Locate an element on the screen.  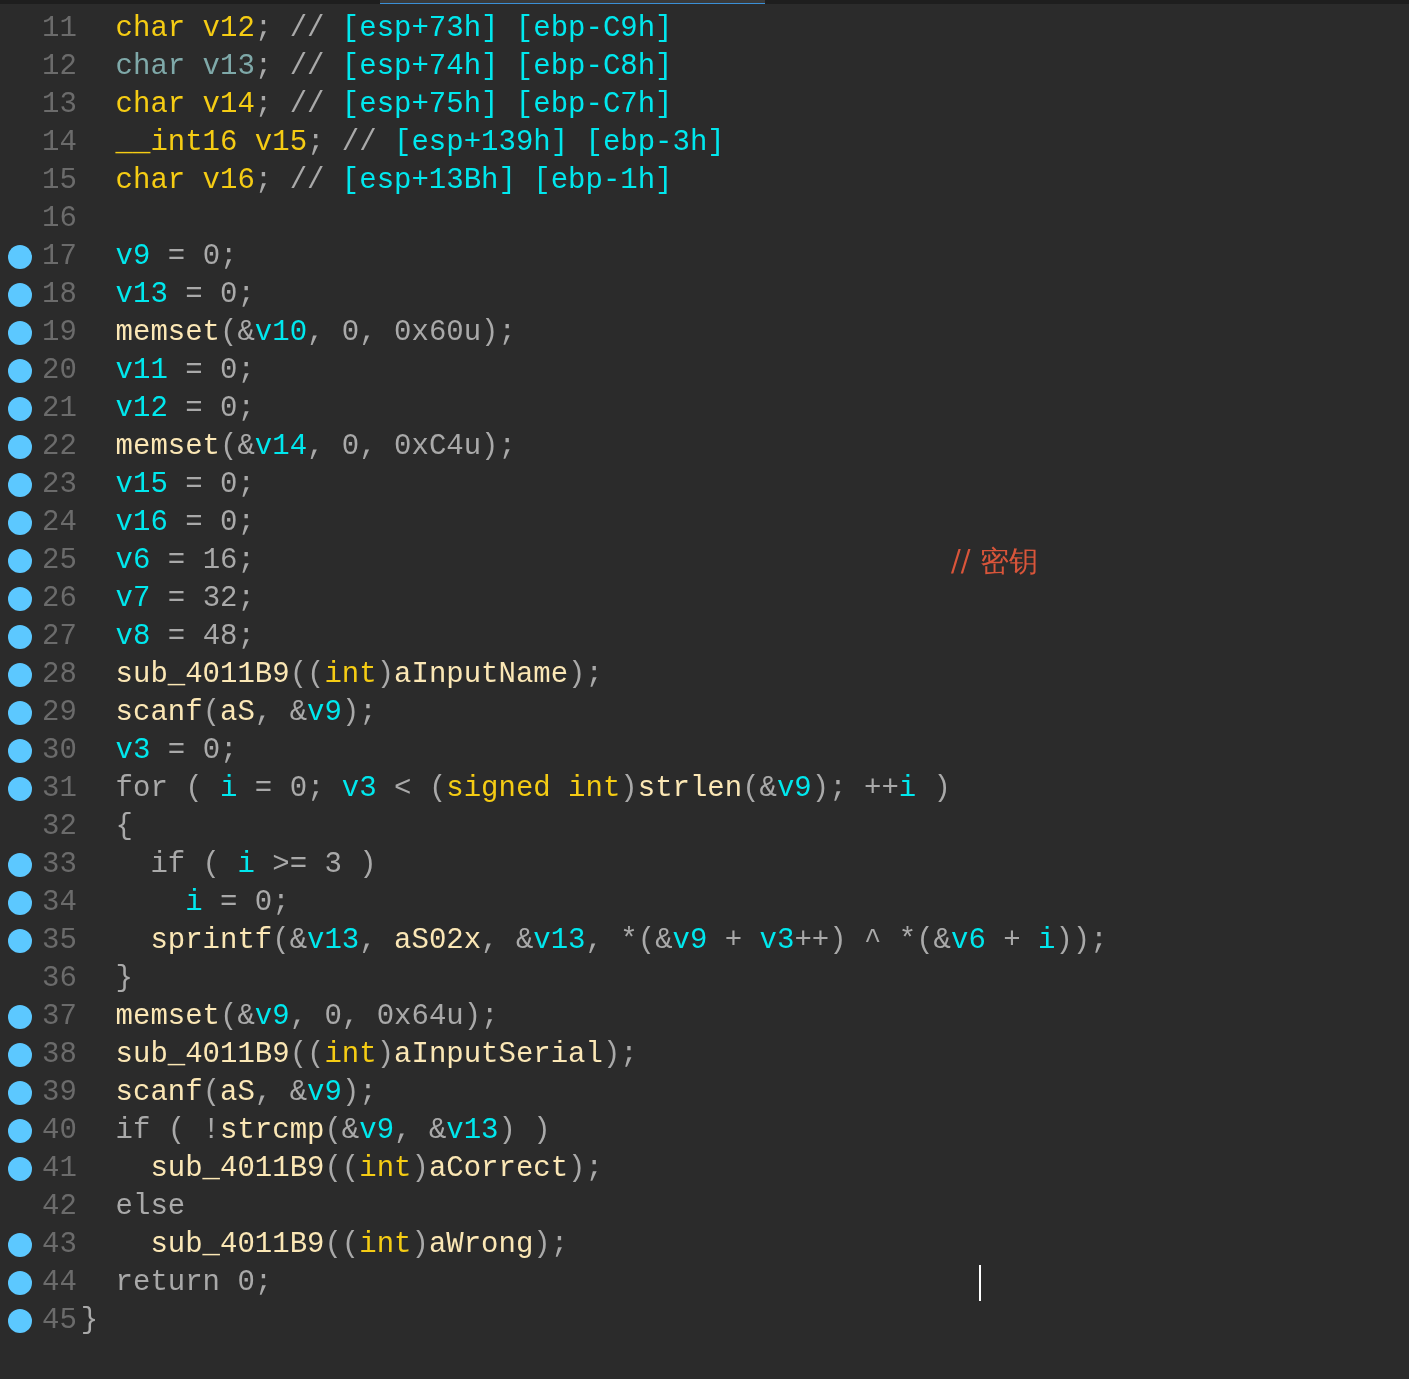
code-line: sub_4011B9((int)aInputName); is located at coordinates (358, 675).